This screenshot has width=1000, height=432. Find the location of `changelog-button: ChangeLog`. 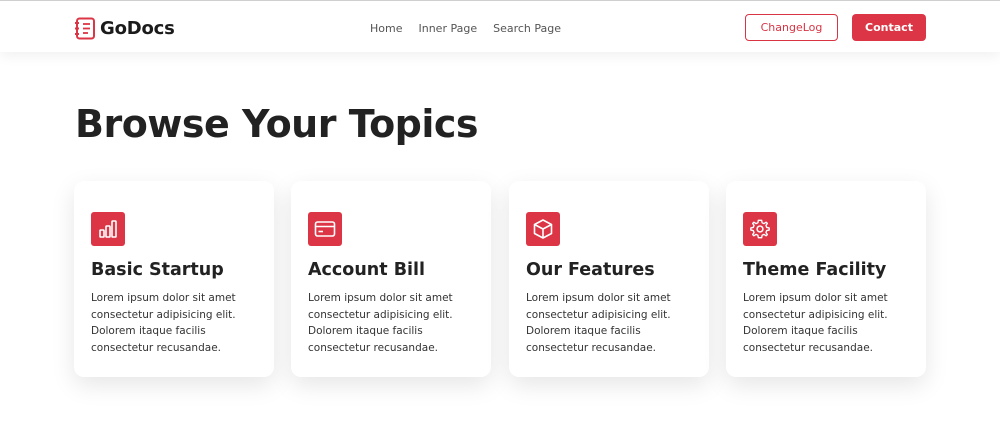

changelog-button: ChangeLog is located at coordinates (791, 27).